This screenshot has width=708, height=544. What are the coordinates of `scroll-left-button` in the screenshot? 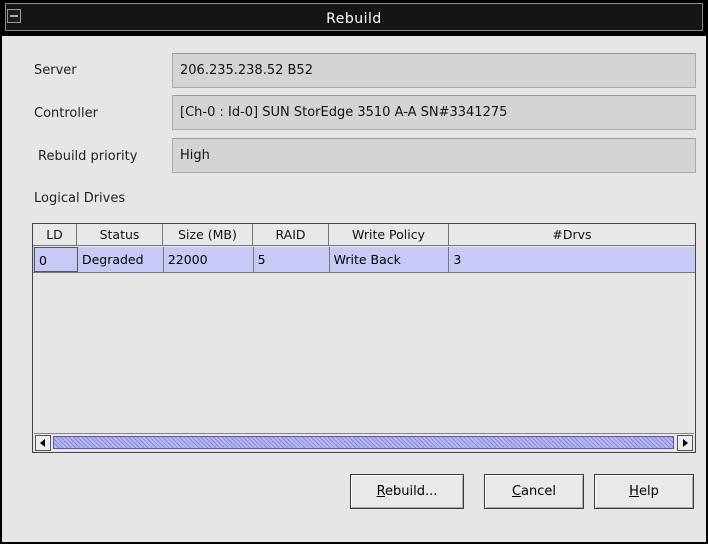 It's located at (43, 443).